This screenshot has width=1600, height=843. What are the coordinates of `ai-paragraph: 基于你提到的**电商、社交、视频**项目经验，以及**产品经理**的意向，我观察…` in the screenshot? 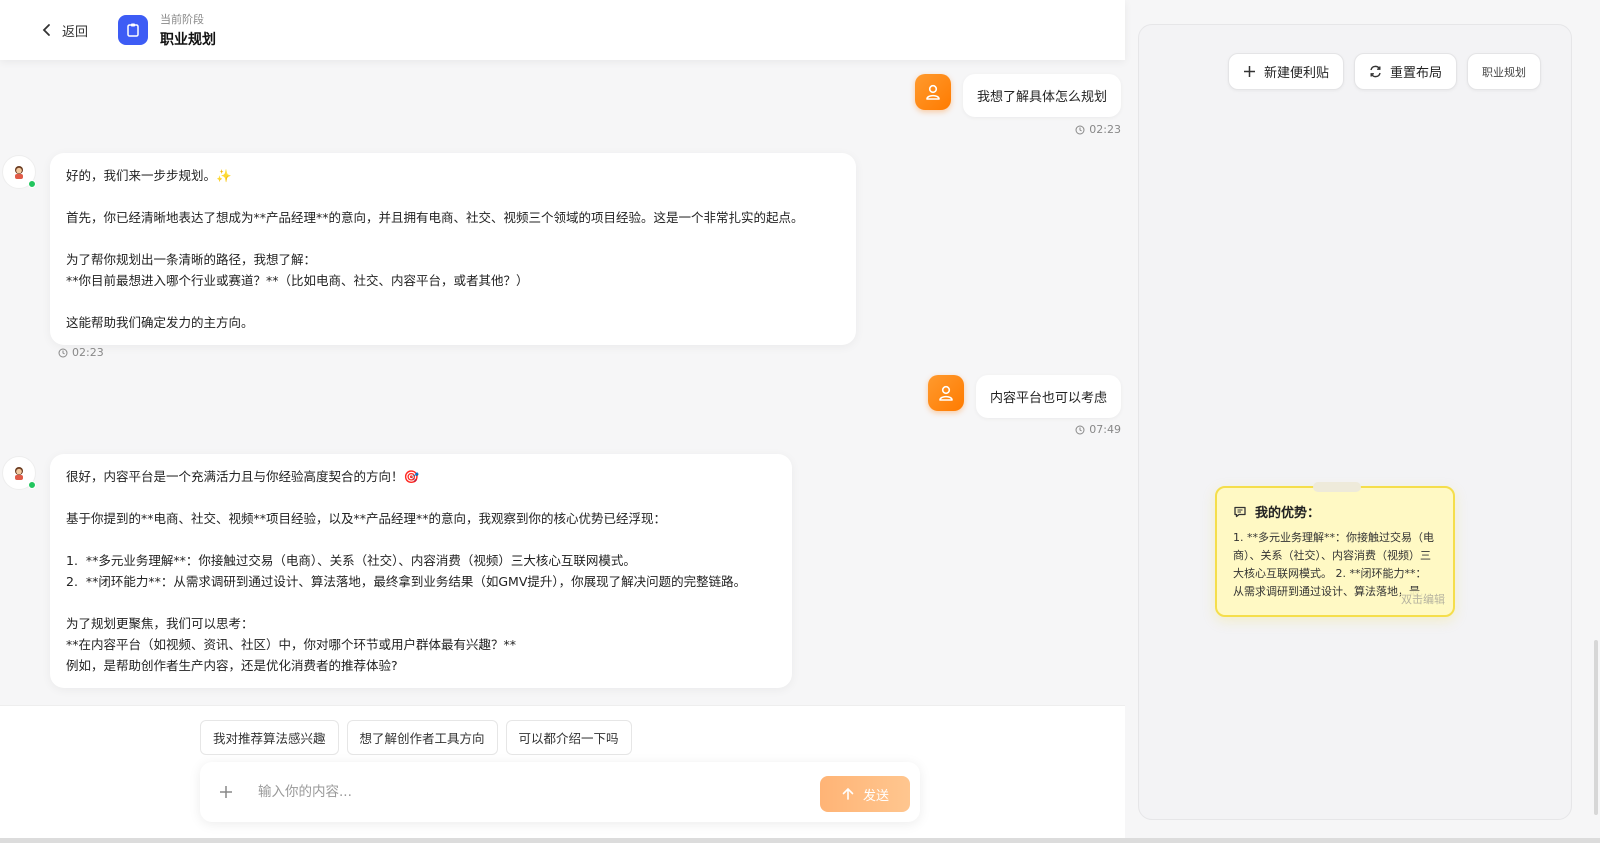 It's located at (366, 518).